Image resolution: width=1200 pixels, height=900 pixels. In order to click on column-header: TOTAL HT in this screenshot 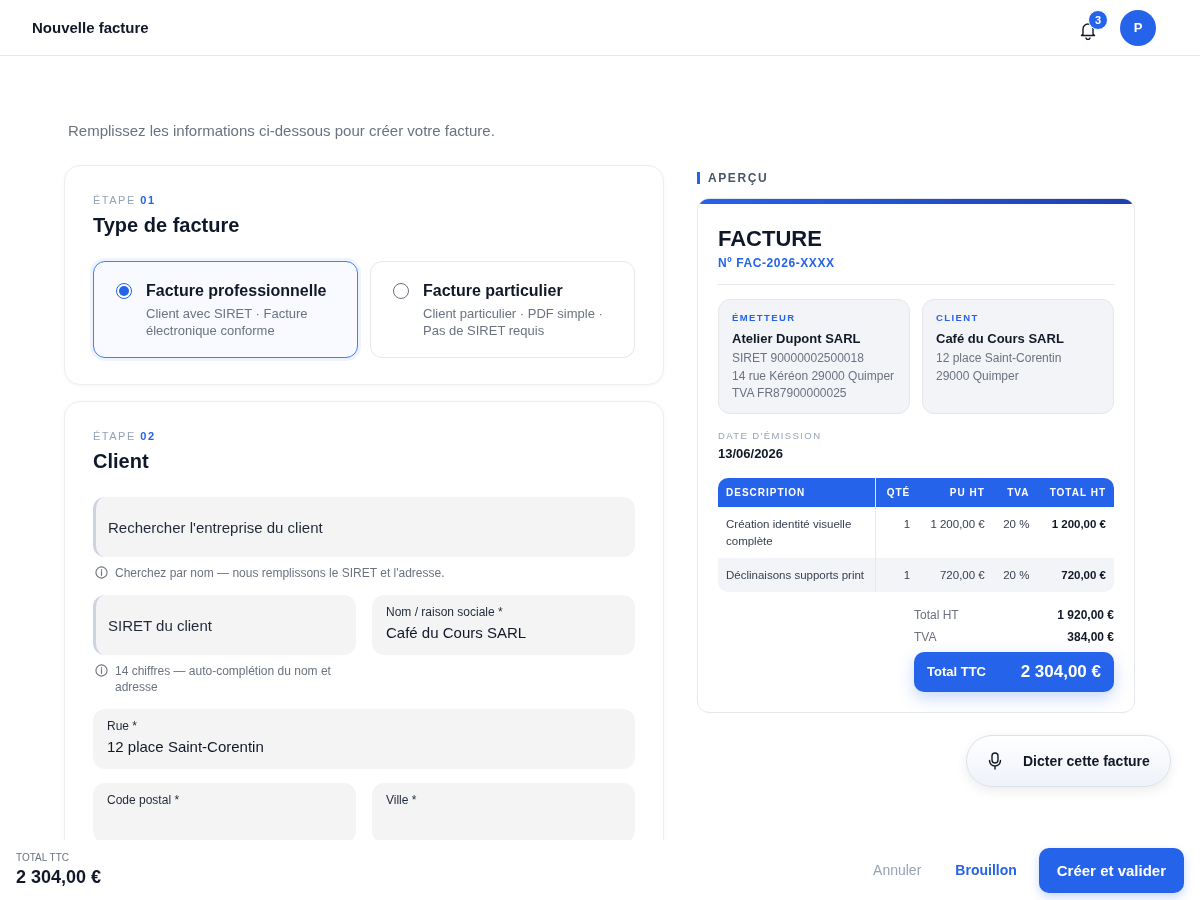, I will do `click(1075, 492)`.